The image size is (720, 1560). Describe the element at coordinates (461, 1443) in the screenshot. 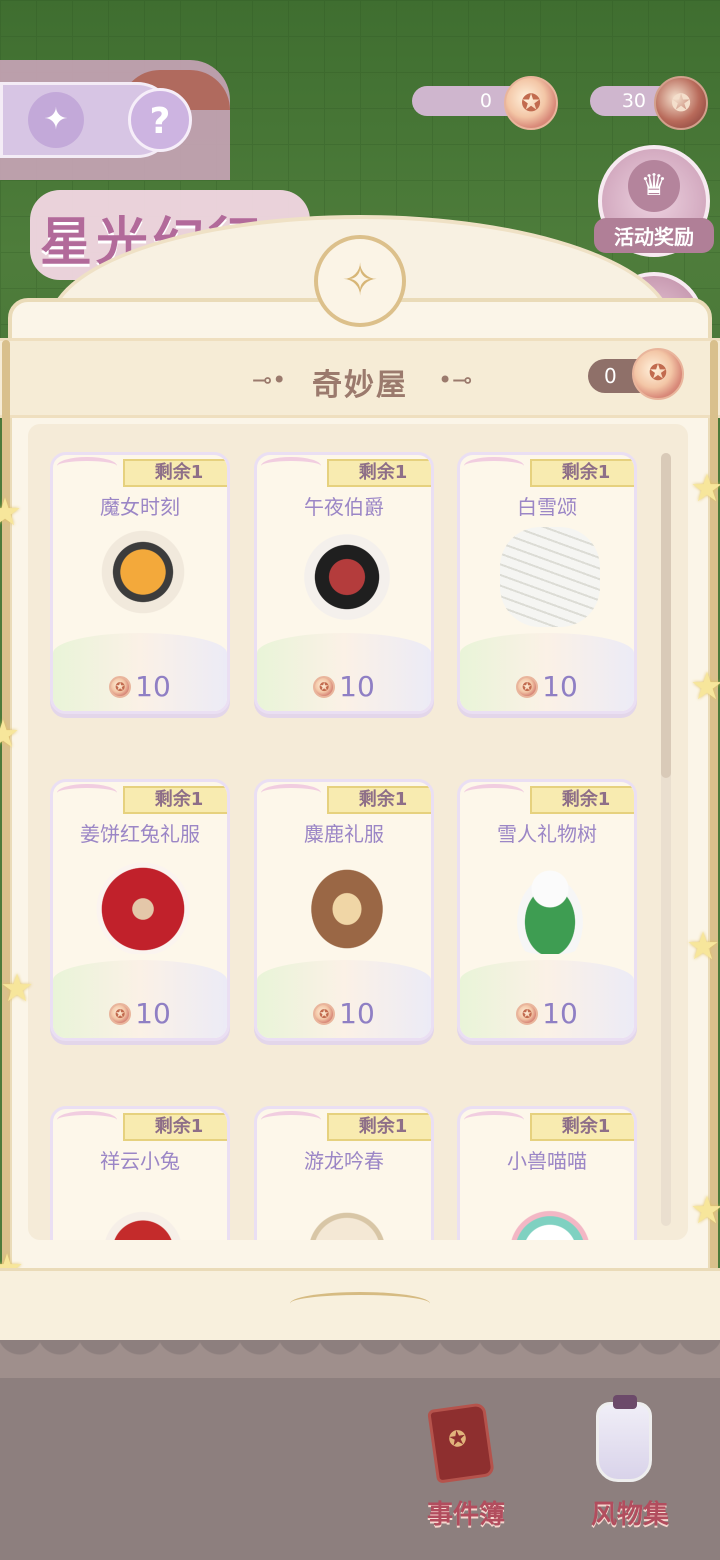

I see `book-icon` at that location.